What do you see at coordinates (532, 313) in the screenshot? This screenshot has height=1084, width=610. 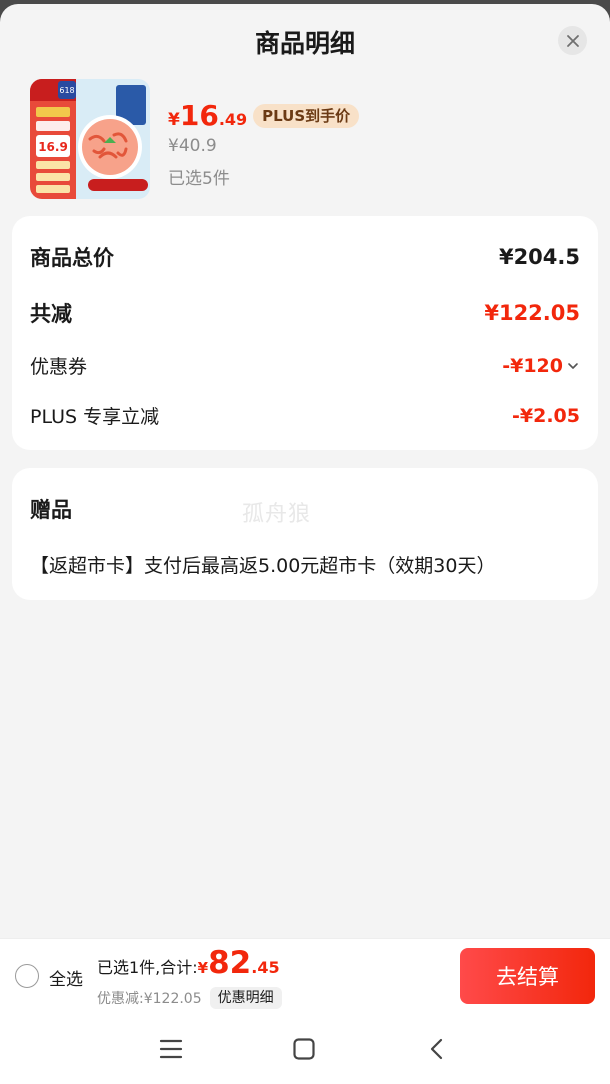 I see `total-reduction-value: ¥122.05` at bounding box center [532, 313].